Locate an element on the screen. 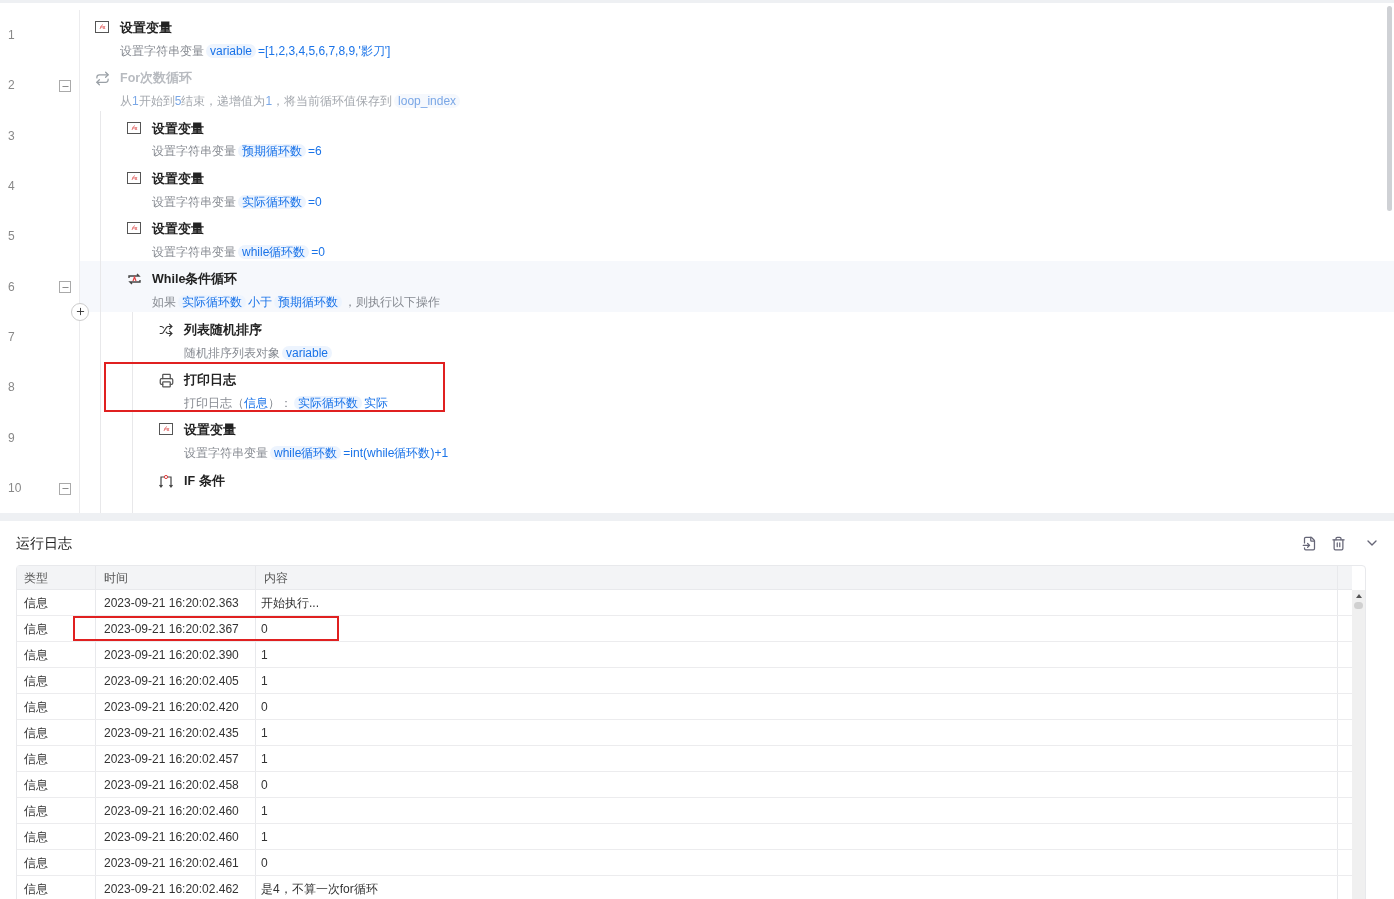 The width and height of the screenshot is (1394, 899). column-header: 时间 is located at coordinates (176, 577).